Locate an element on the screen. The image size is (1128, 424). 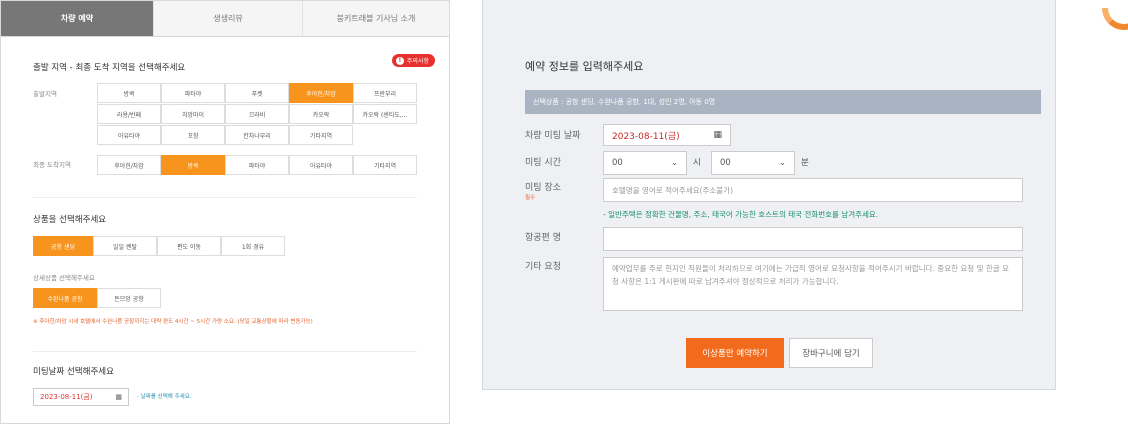
other-request-label: 기타 요청 is located at coordinates (543, 267).